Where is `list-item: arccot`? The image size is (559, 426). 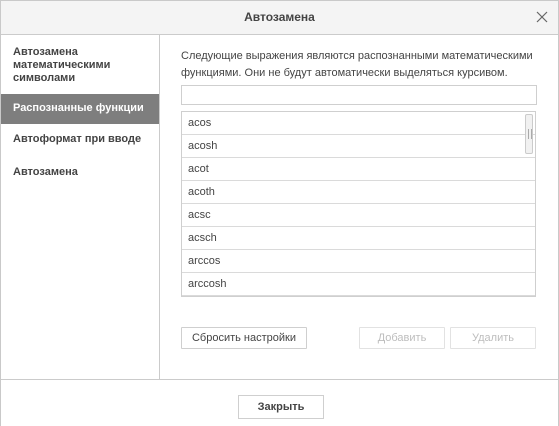 list-item: arccot is located at coordinates (358, 296).